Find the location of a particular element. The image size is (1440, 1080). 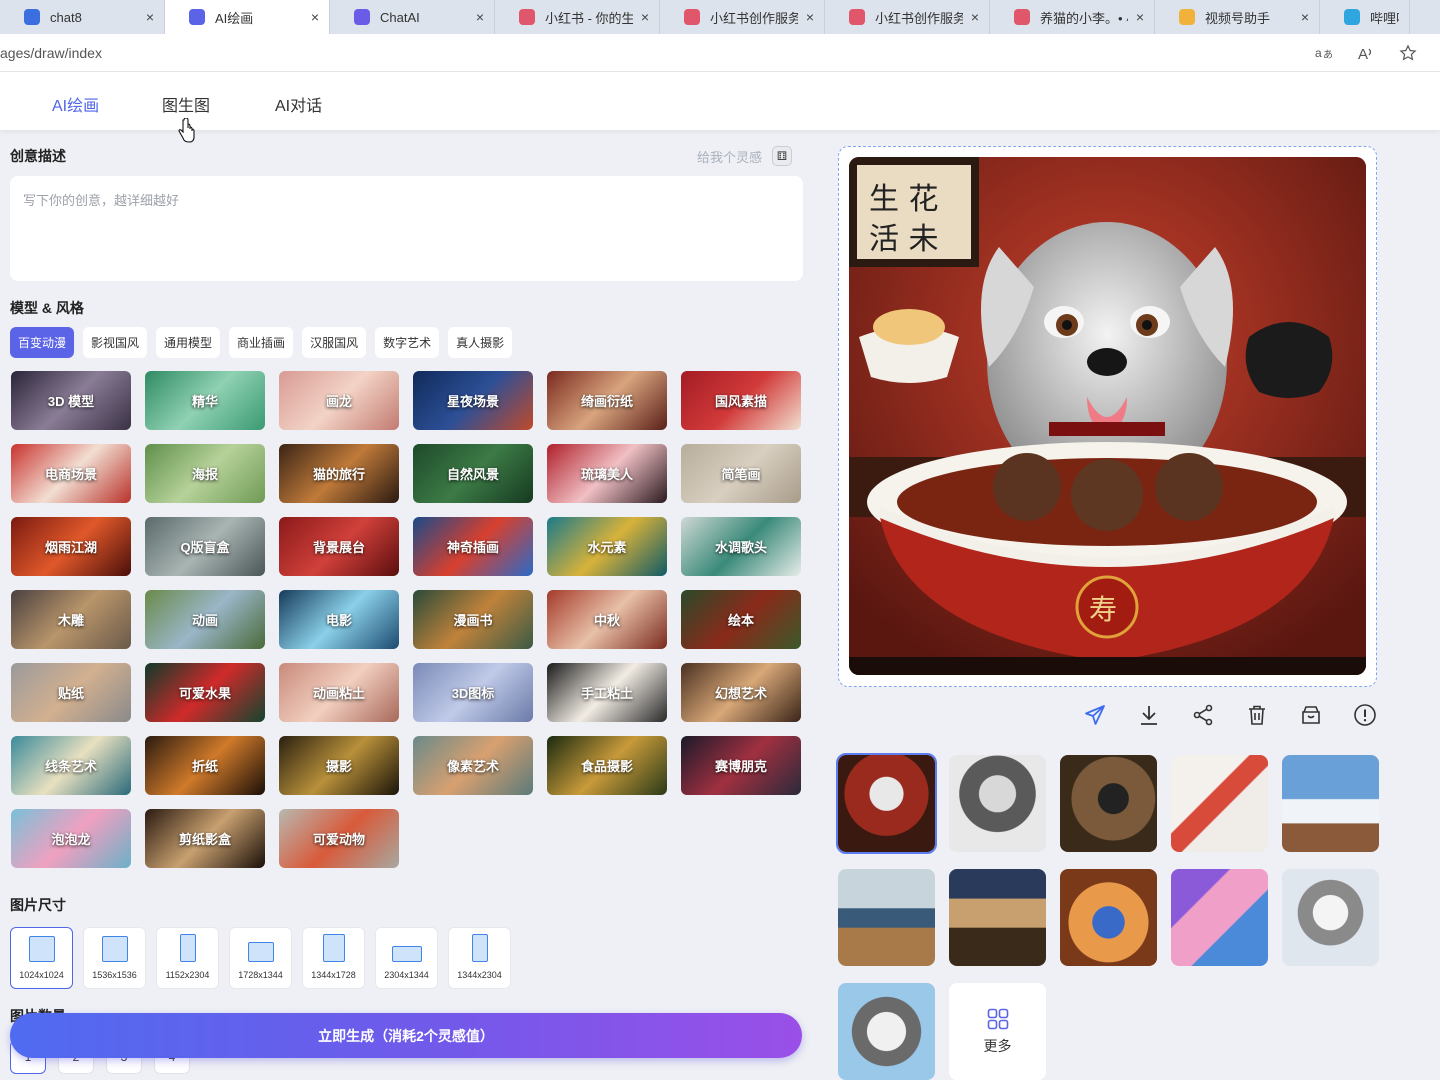

tab-ai-chat: AI对话 is located at coordinates (298, 104).